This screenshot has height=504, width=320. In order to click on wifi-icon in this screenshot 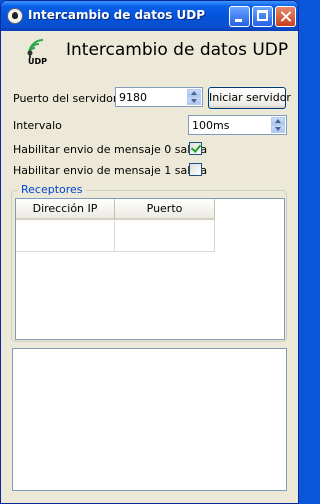, I will do `click(35, 48)`.